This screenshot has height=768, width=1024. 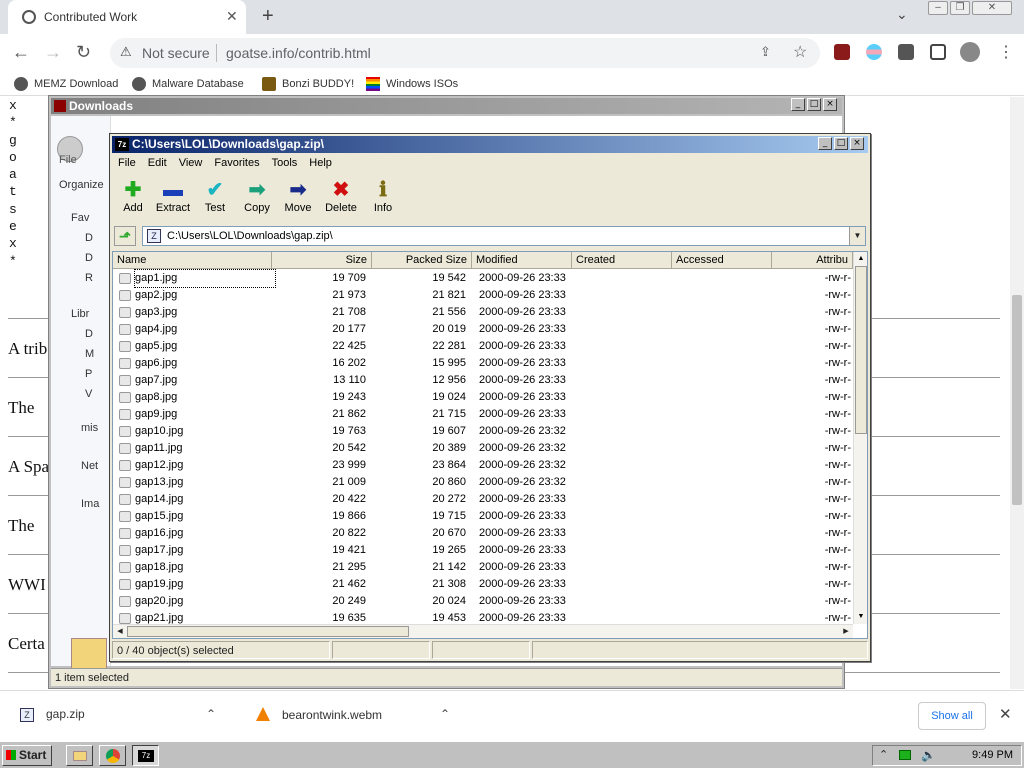 What do you see at coordinates (68, 160) in the screenshot?
I see `explorer-menu-file: File` at bounding box center [68, 160].